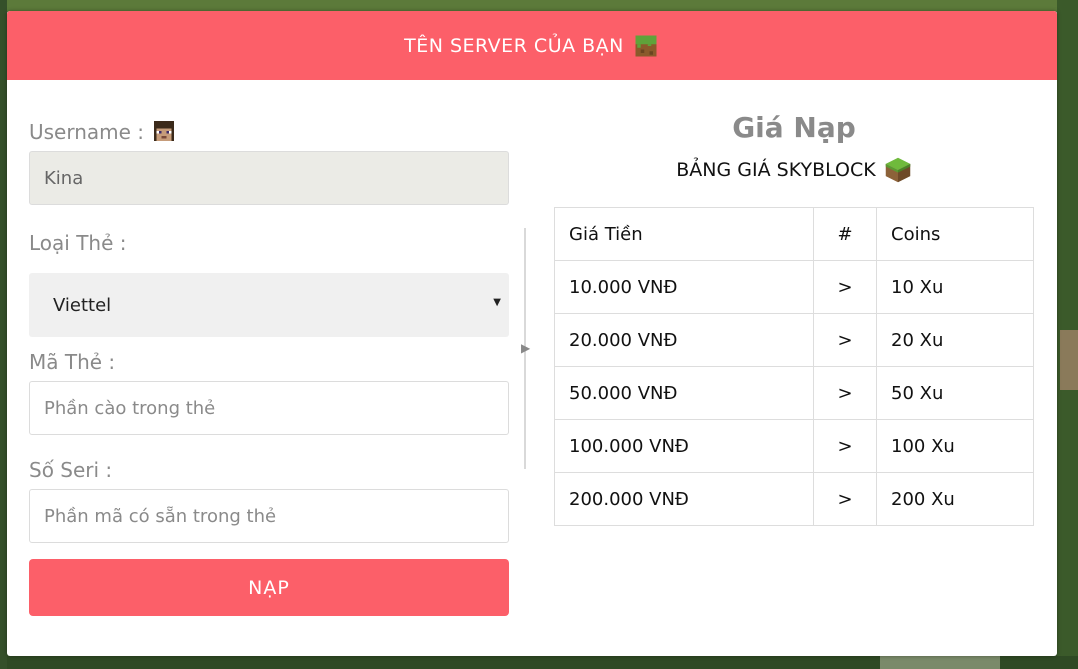  What do you see at coordinates (955, 287) in the screenshot?
I see `coins-cell: 10 Xu` at bounding box center [955, 287].